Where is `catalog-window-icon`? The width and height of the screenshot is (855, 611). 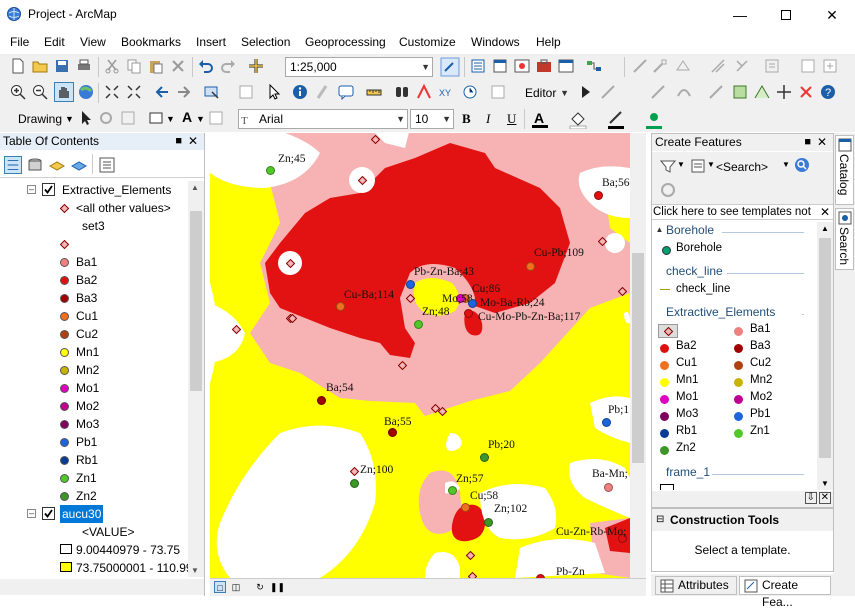 catalog-window-icon is located at coordinates (500, 66).